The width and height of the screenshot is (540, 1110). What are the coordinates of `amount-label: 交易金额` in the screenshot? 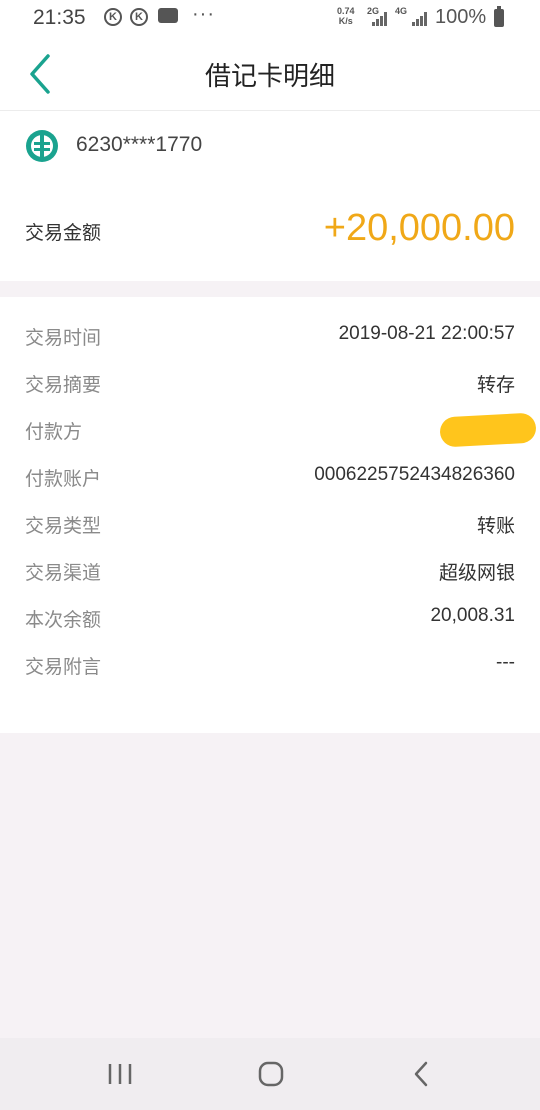 It's located at (63, 233).